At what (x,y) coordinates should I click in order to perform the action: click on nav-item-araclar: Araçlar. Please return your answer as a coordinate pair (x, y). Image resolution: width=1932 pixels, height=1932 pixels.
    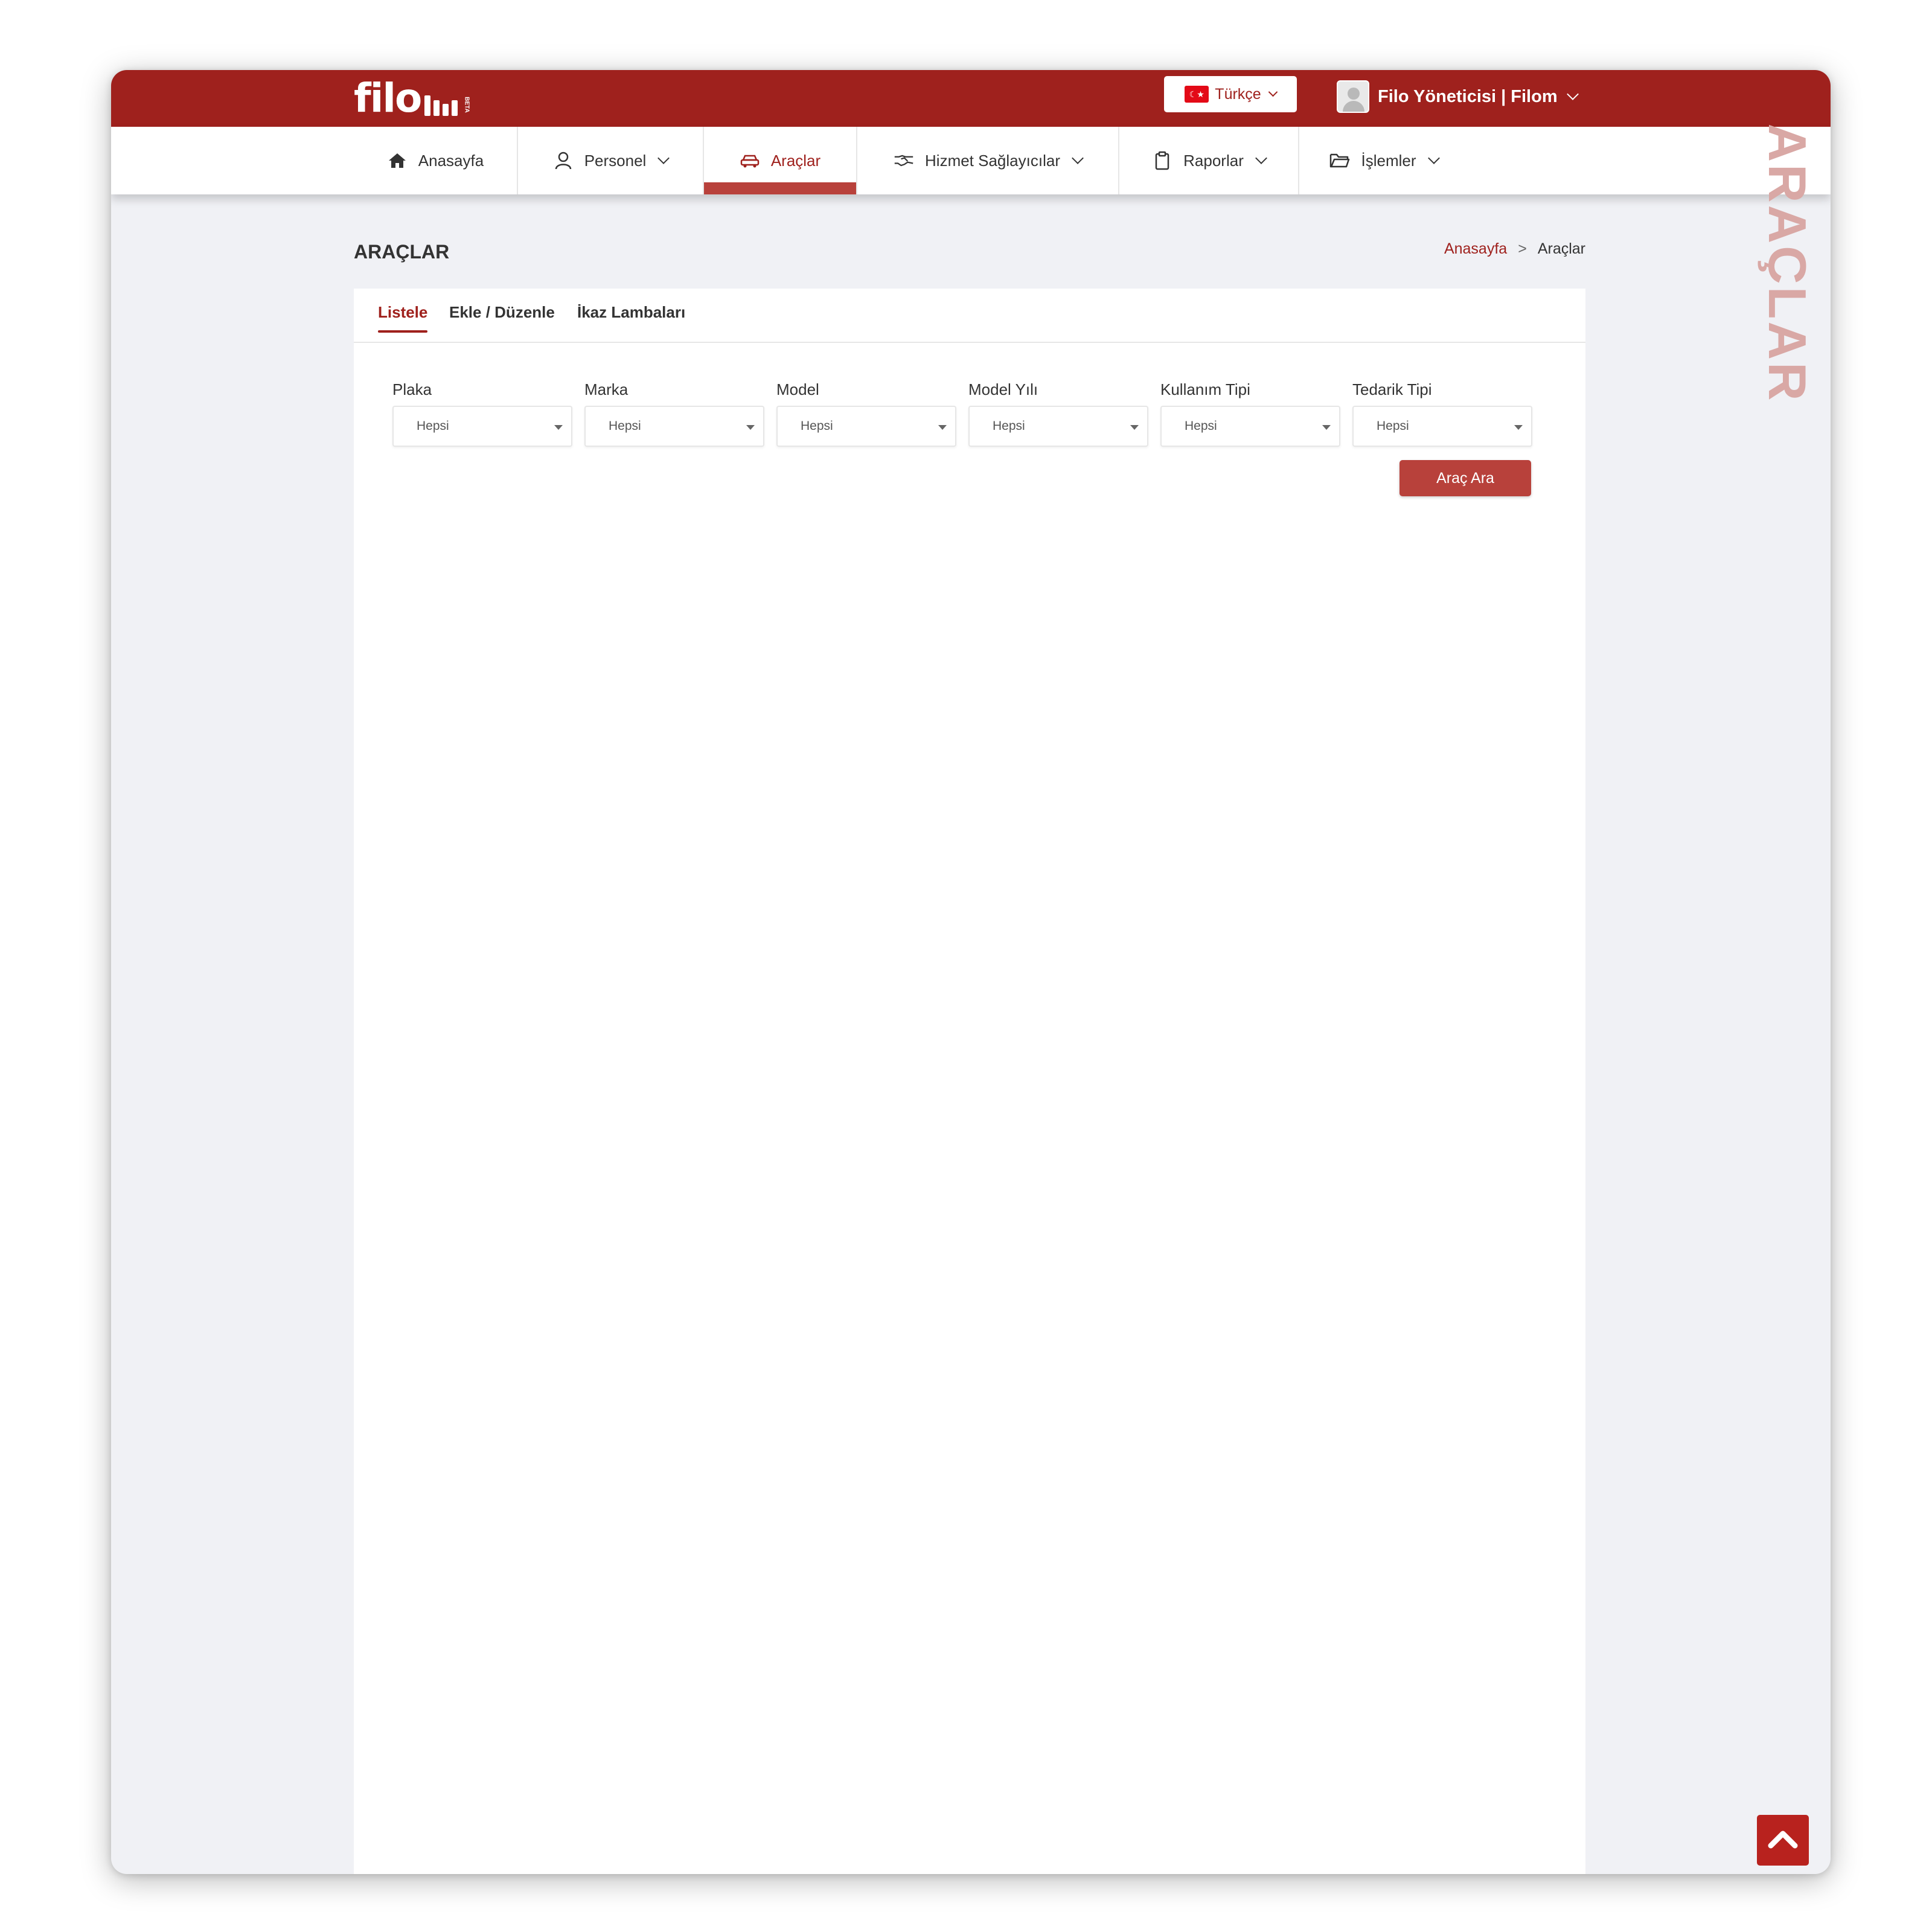
    Looking at the image, I should click on (781, 161).